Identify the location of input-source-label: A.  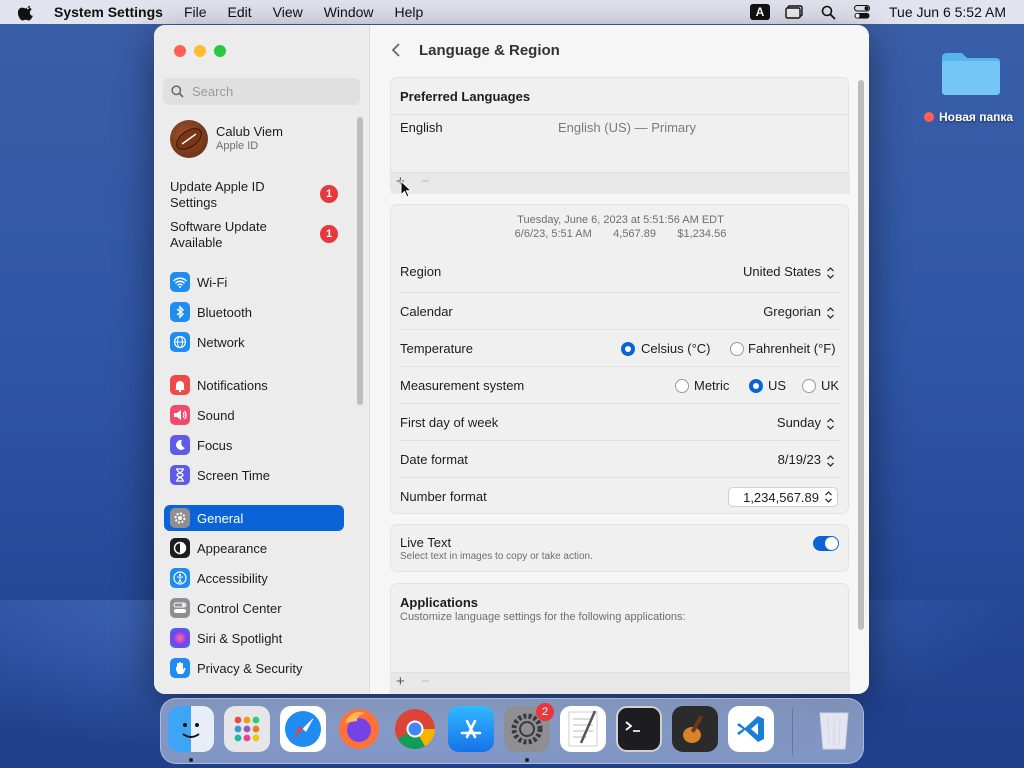
(760, 12).